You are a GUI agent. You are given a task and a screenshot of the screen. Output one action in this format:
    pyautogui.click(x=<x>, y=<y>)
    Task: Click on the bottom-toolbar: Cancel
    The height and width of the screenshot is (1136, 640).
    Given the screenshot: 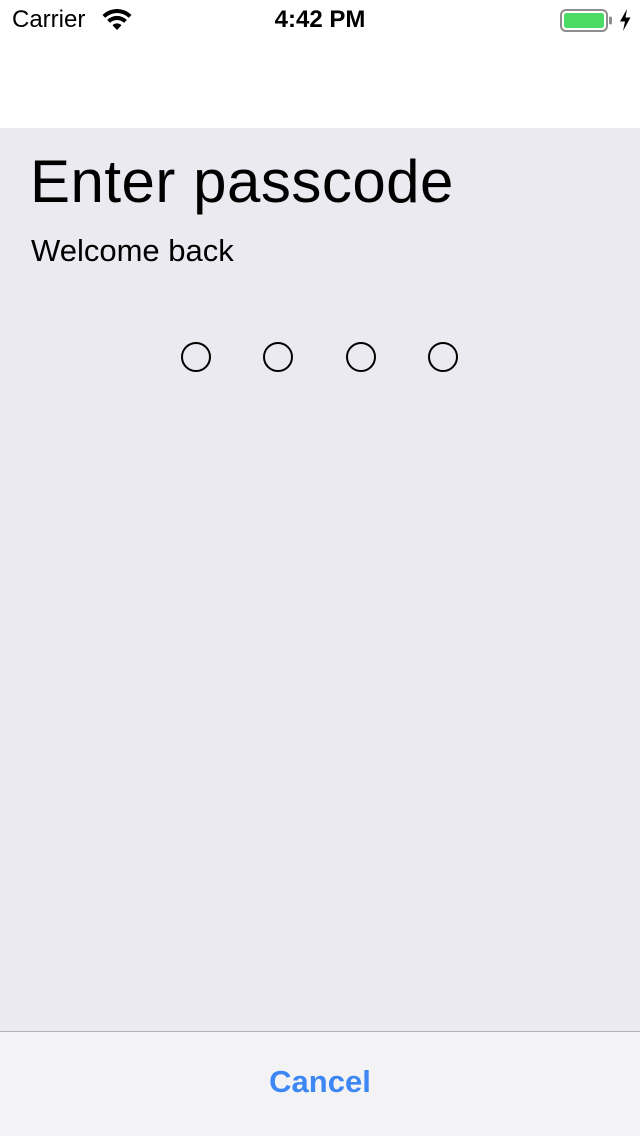 What is the action you would take?
    pyautogui.click(x=320, y=1083)
    